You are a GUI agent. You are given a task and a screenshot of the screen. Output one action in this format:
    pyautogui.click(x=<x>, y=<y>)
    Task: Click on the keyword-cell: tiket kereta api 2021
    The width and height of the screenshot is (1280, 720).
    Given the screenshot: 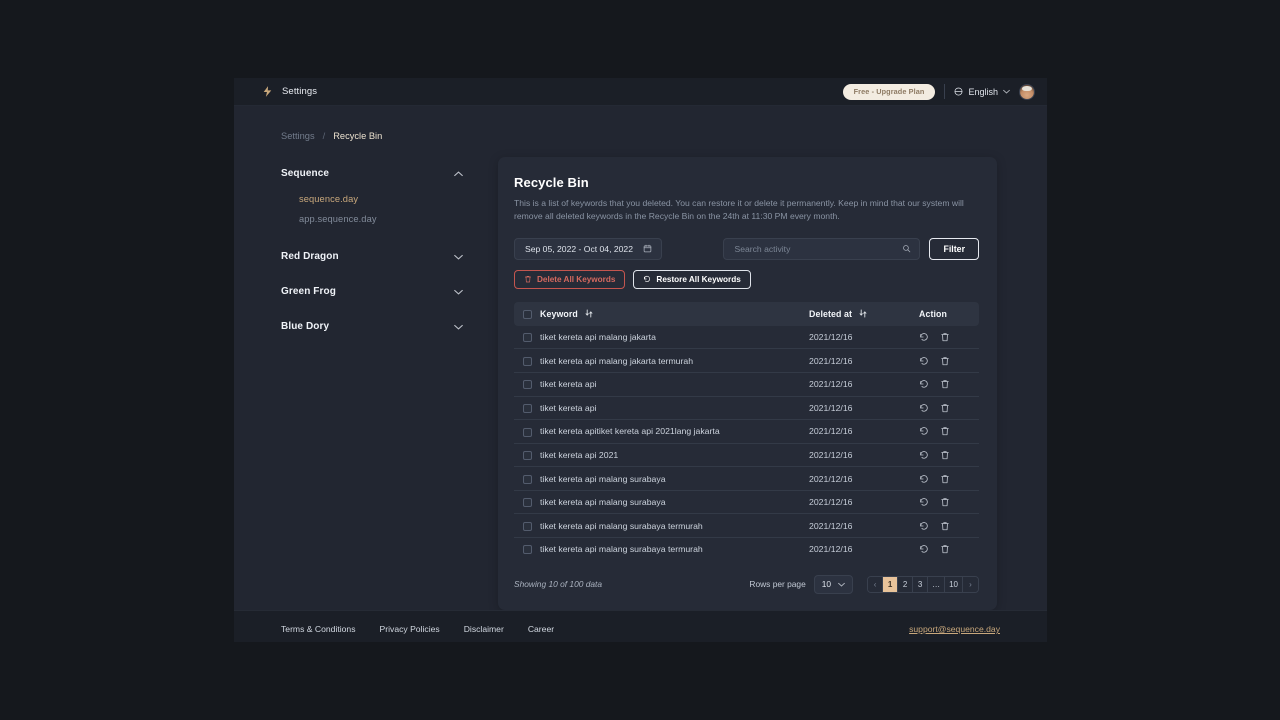 What is the action you would take?
    pyautogui.click(x=674, y=455)
    